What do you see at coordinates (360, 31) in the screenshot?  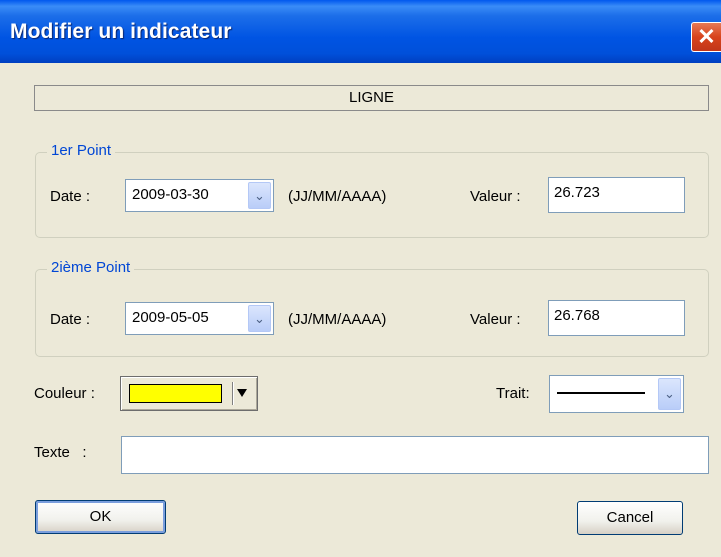 I see `title-bar: Modifier un indicateur ✕` at bounding box center [360, 31].